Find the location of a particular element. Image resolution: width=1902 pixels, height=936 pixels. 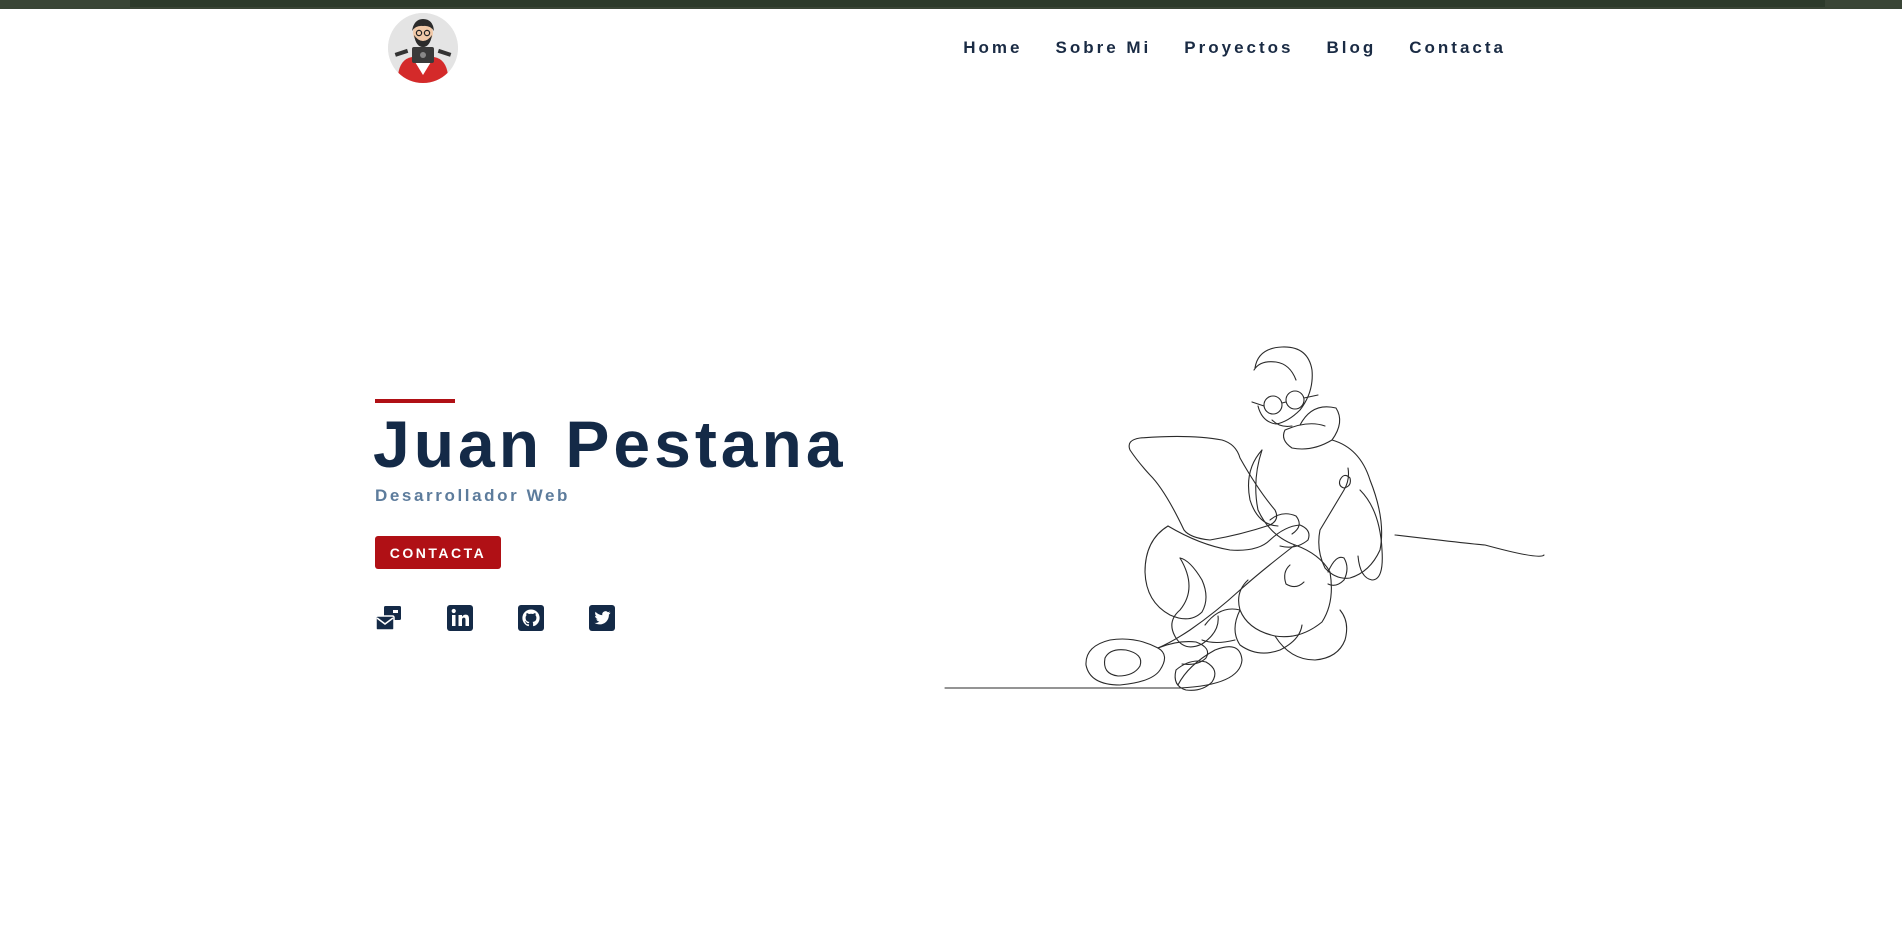

hero-name: Juan Pestana is located at coordinates (610, 444).